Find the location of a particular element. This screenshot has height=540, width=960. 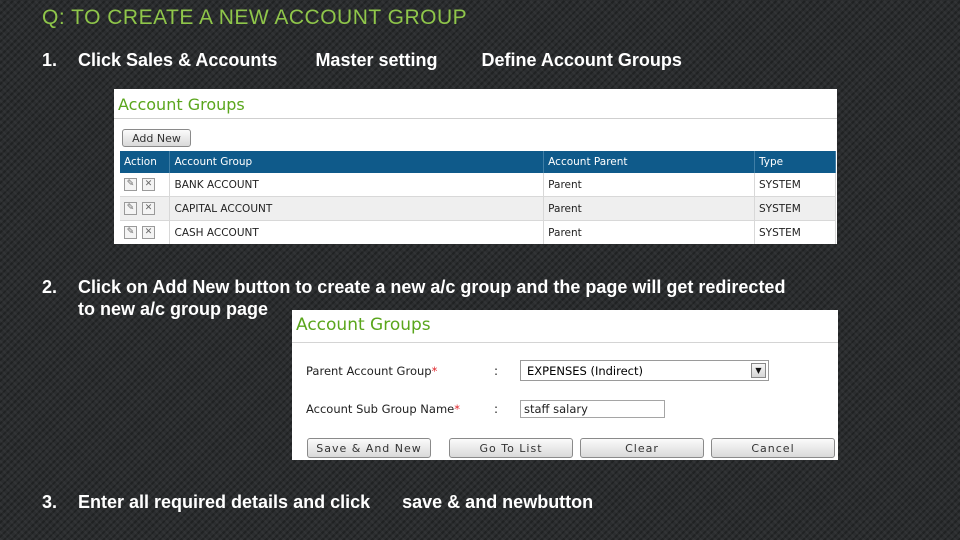

column-header-action: Action is located at coordinates (145, 162).